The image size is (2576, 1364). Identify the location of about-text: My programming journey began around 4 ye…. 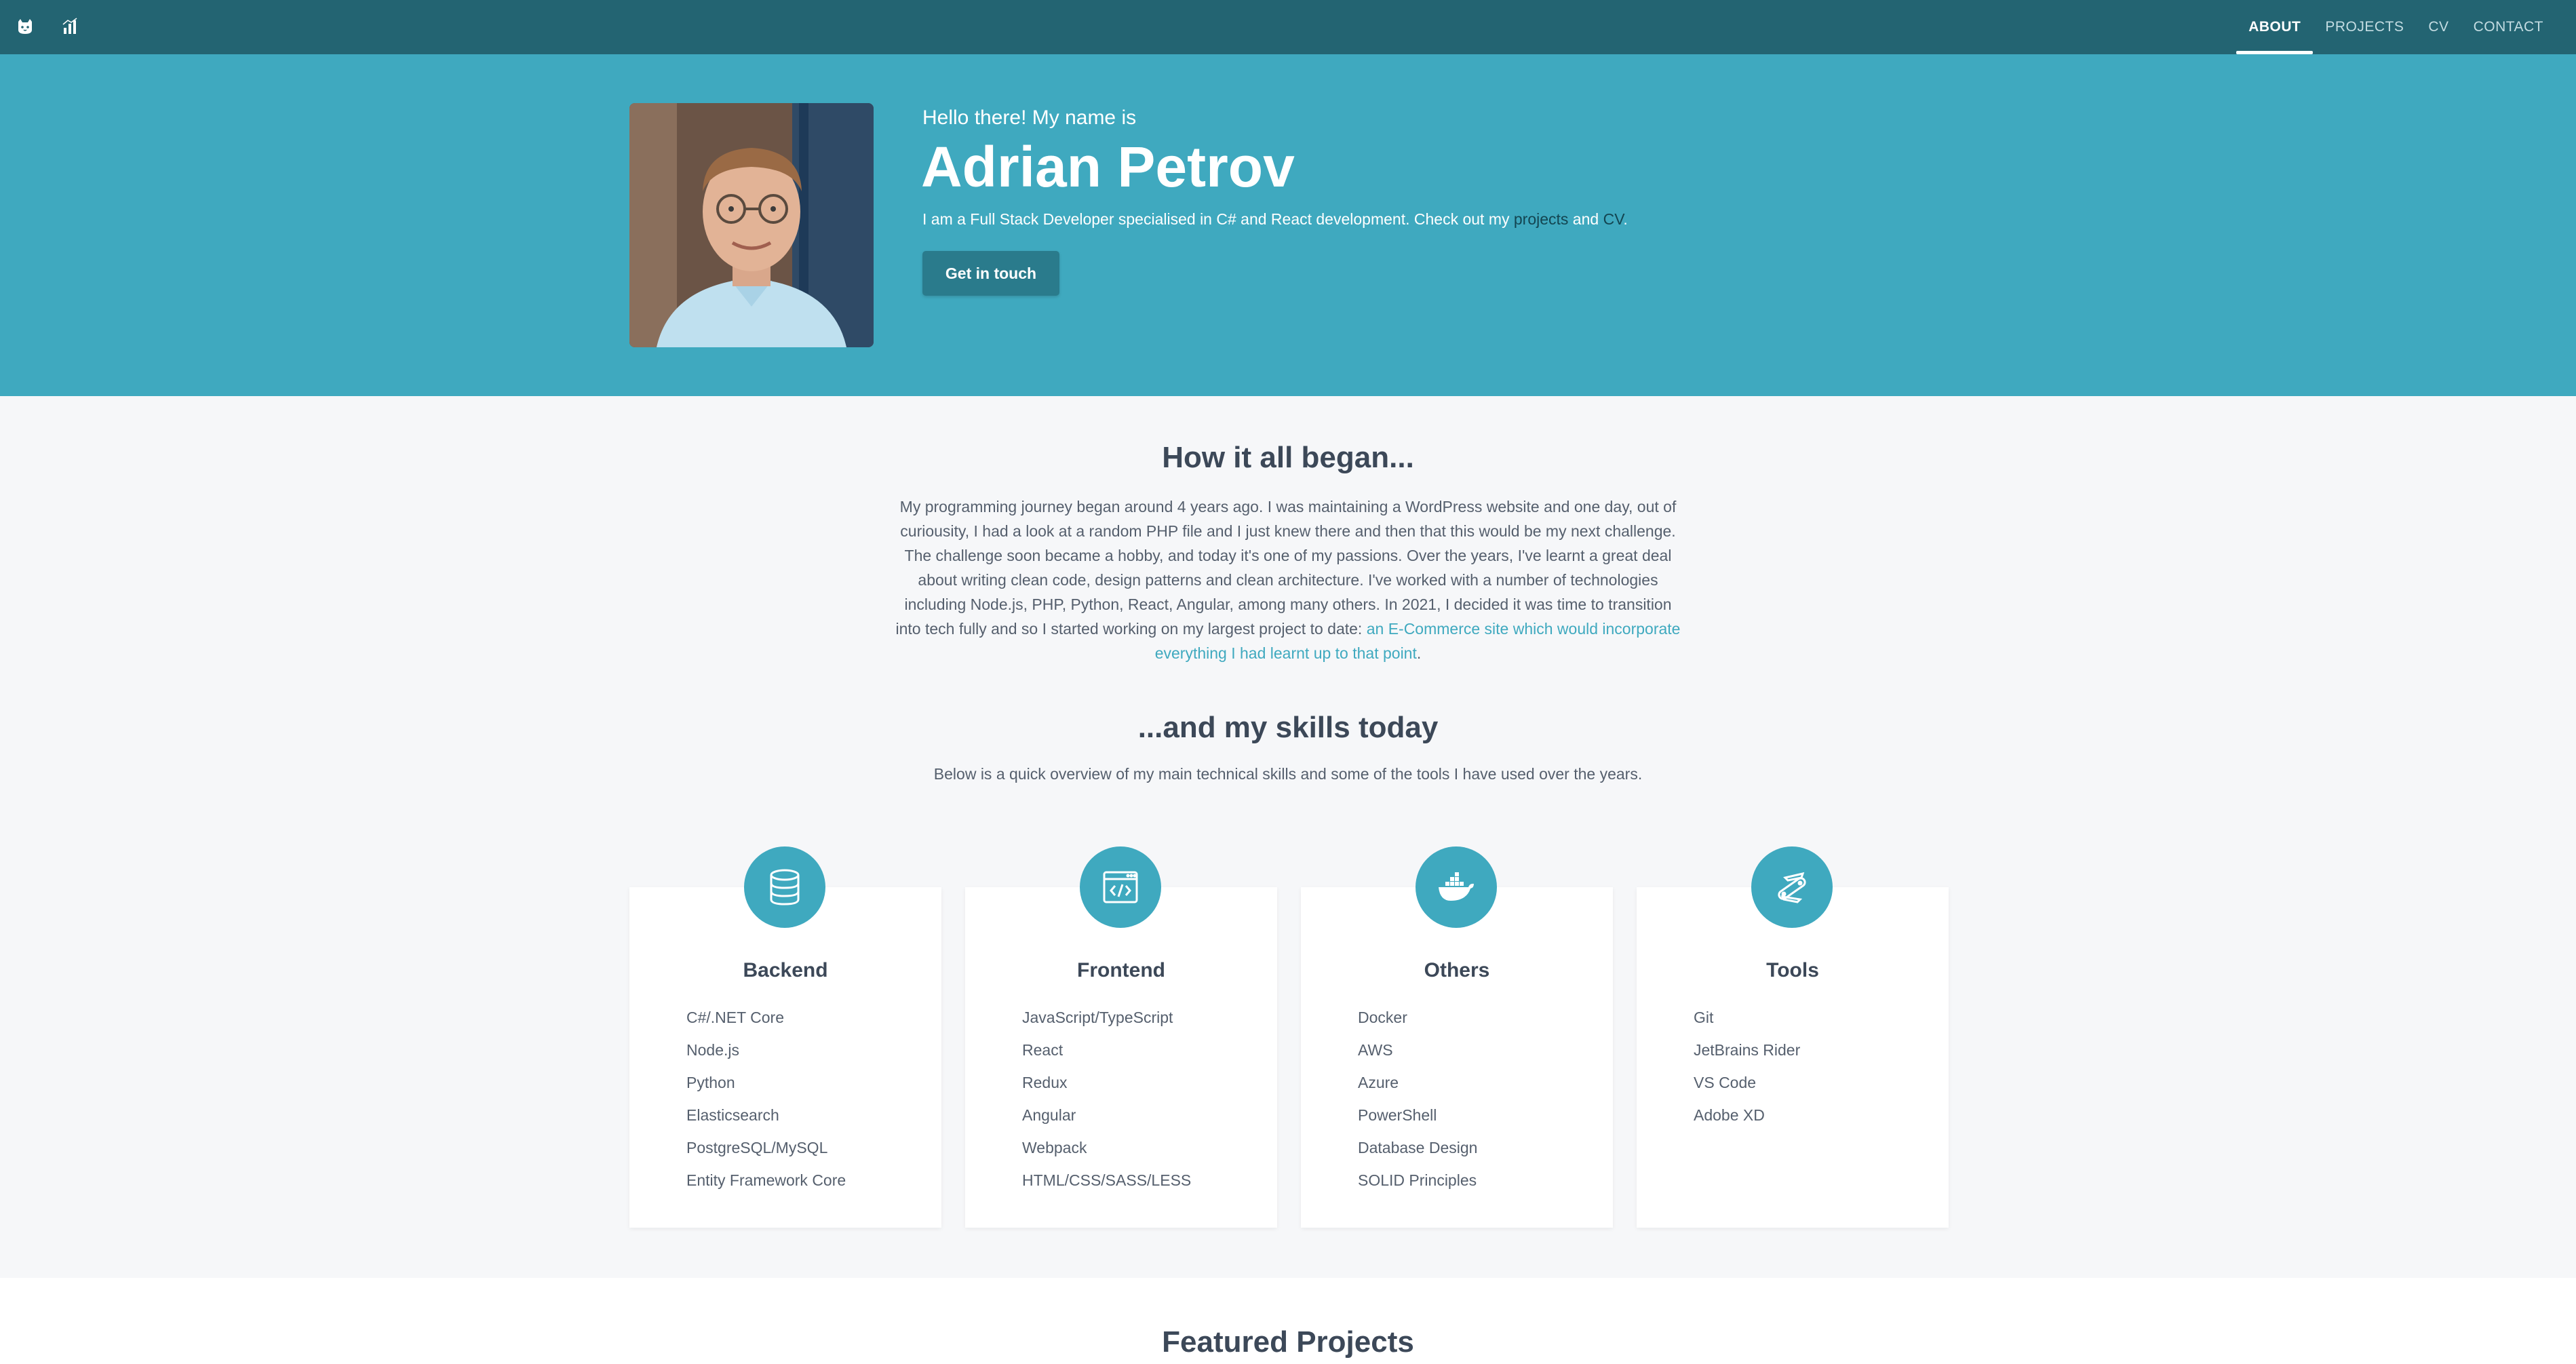
(1288, 579).